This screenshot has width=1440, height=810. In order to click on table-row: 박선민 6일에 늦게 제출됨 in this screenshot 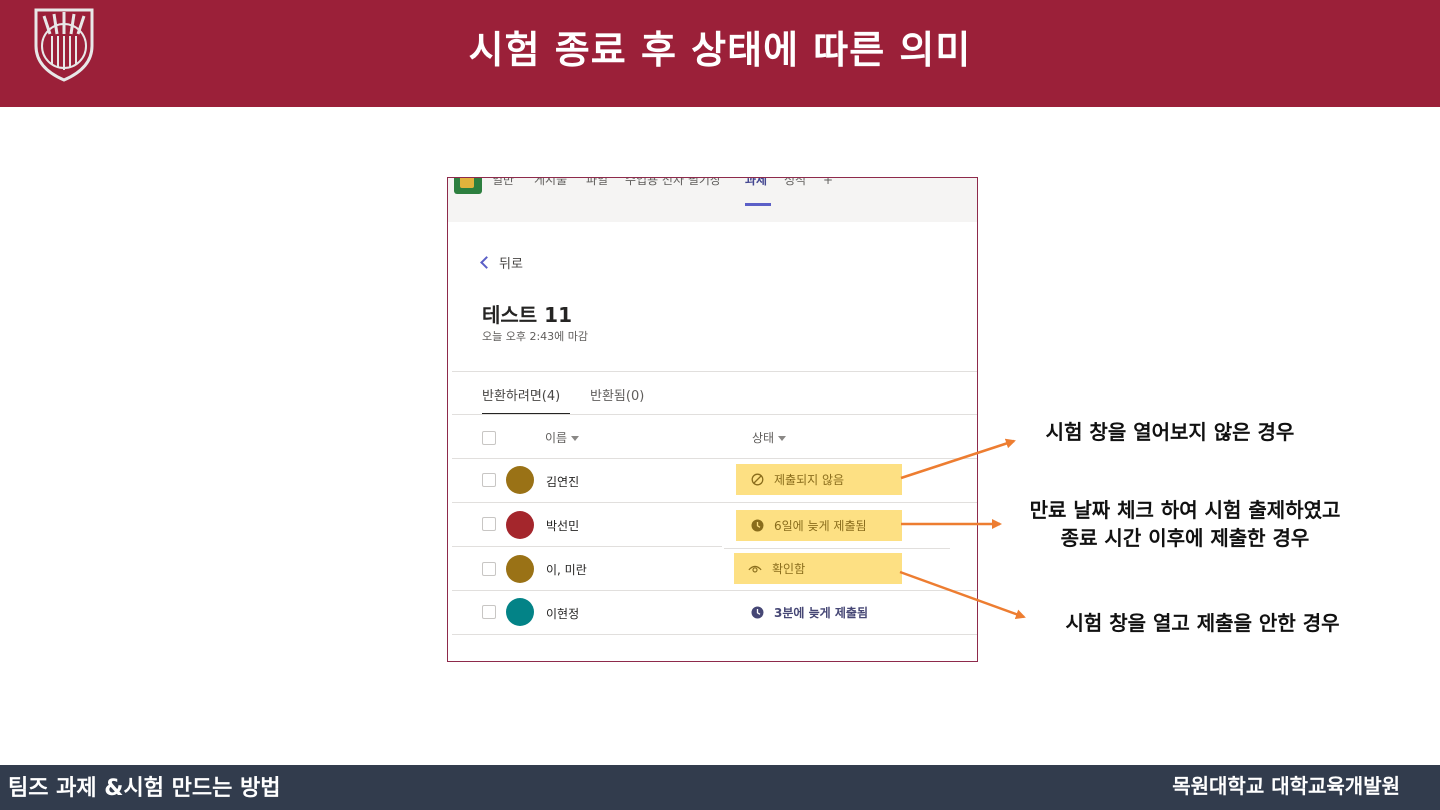, I will do `click(714, 524)`.